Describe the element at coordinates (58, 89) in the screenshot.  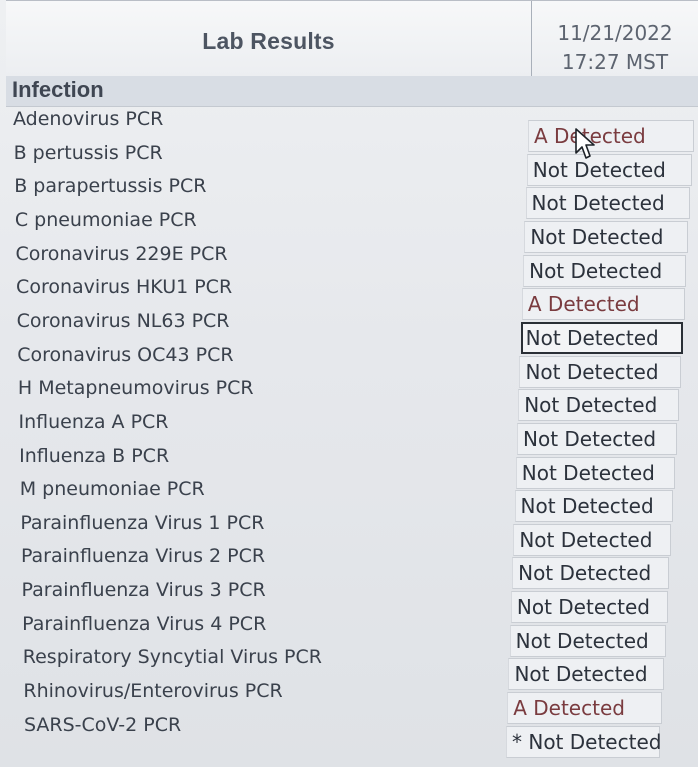
I see `section-label: Infection` at that location.